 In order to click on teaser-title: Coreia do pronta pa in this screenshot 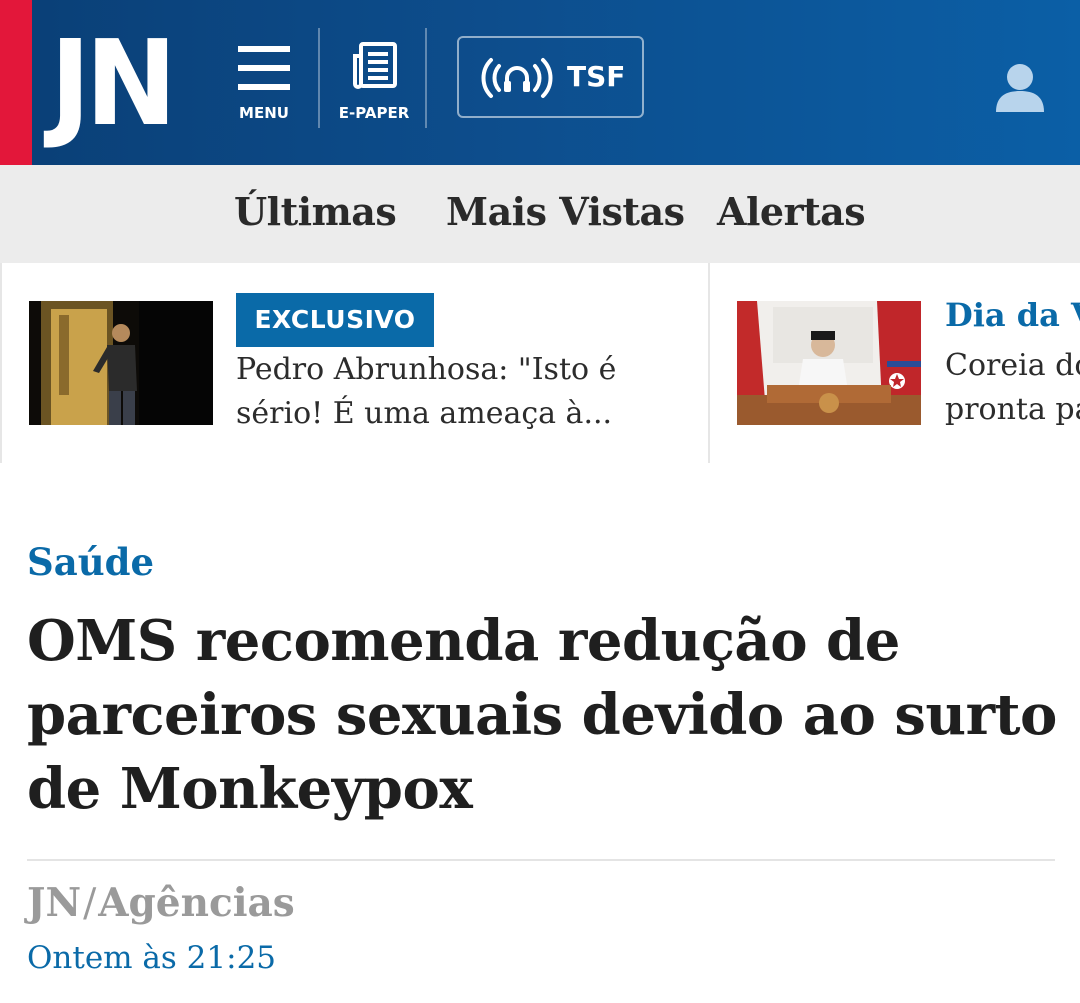, I will do `click(1012, 388)`.